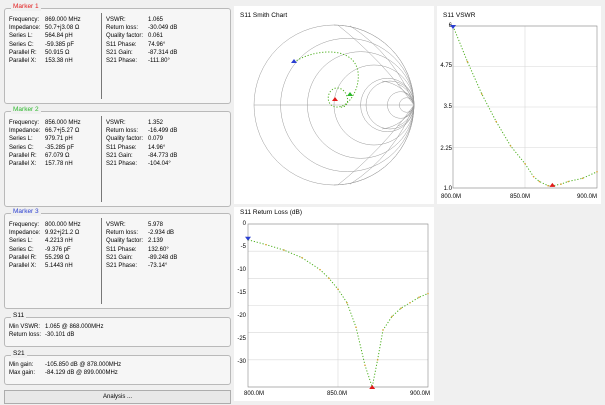 The image size is (605, 405). I want to click on value: 9.92+j21.2 Ω, so click(62, 233).